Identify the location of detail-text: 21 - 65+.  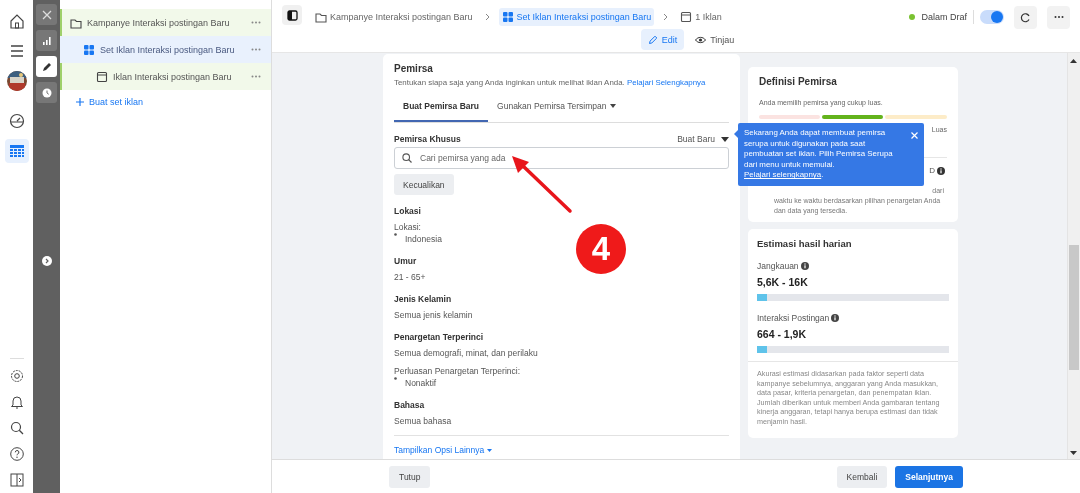
(410, 277).